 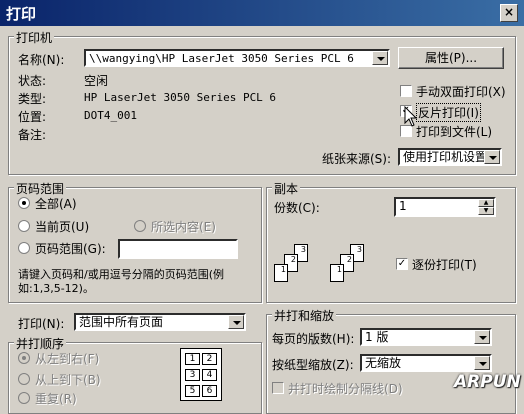 I want to click on range-selection-label: 所选内容(E), so click(x=183, y=227).